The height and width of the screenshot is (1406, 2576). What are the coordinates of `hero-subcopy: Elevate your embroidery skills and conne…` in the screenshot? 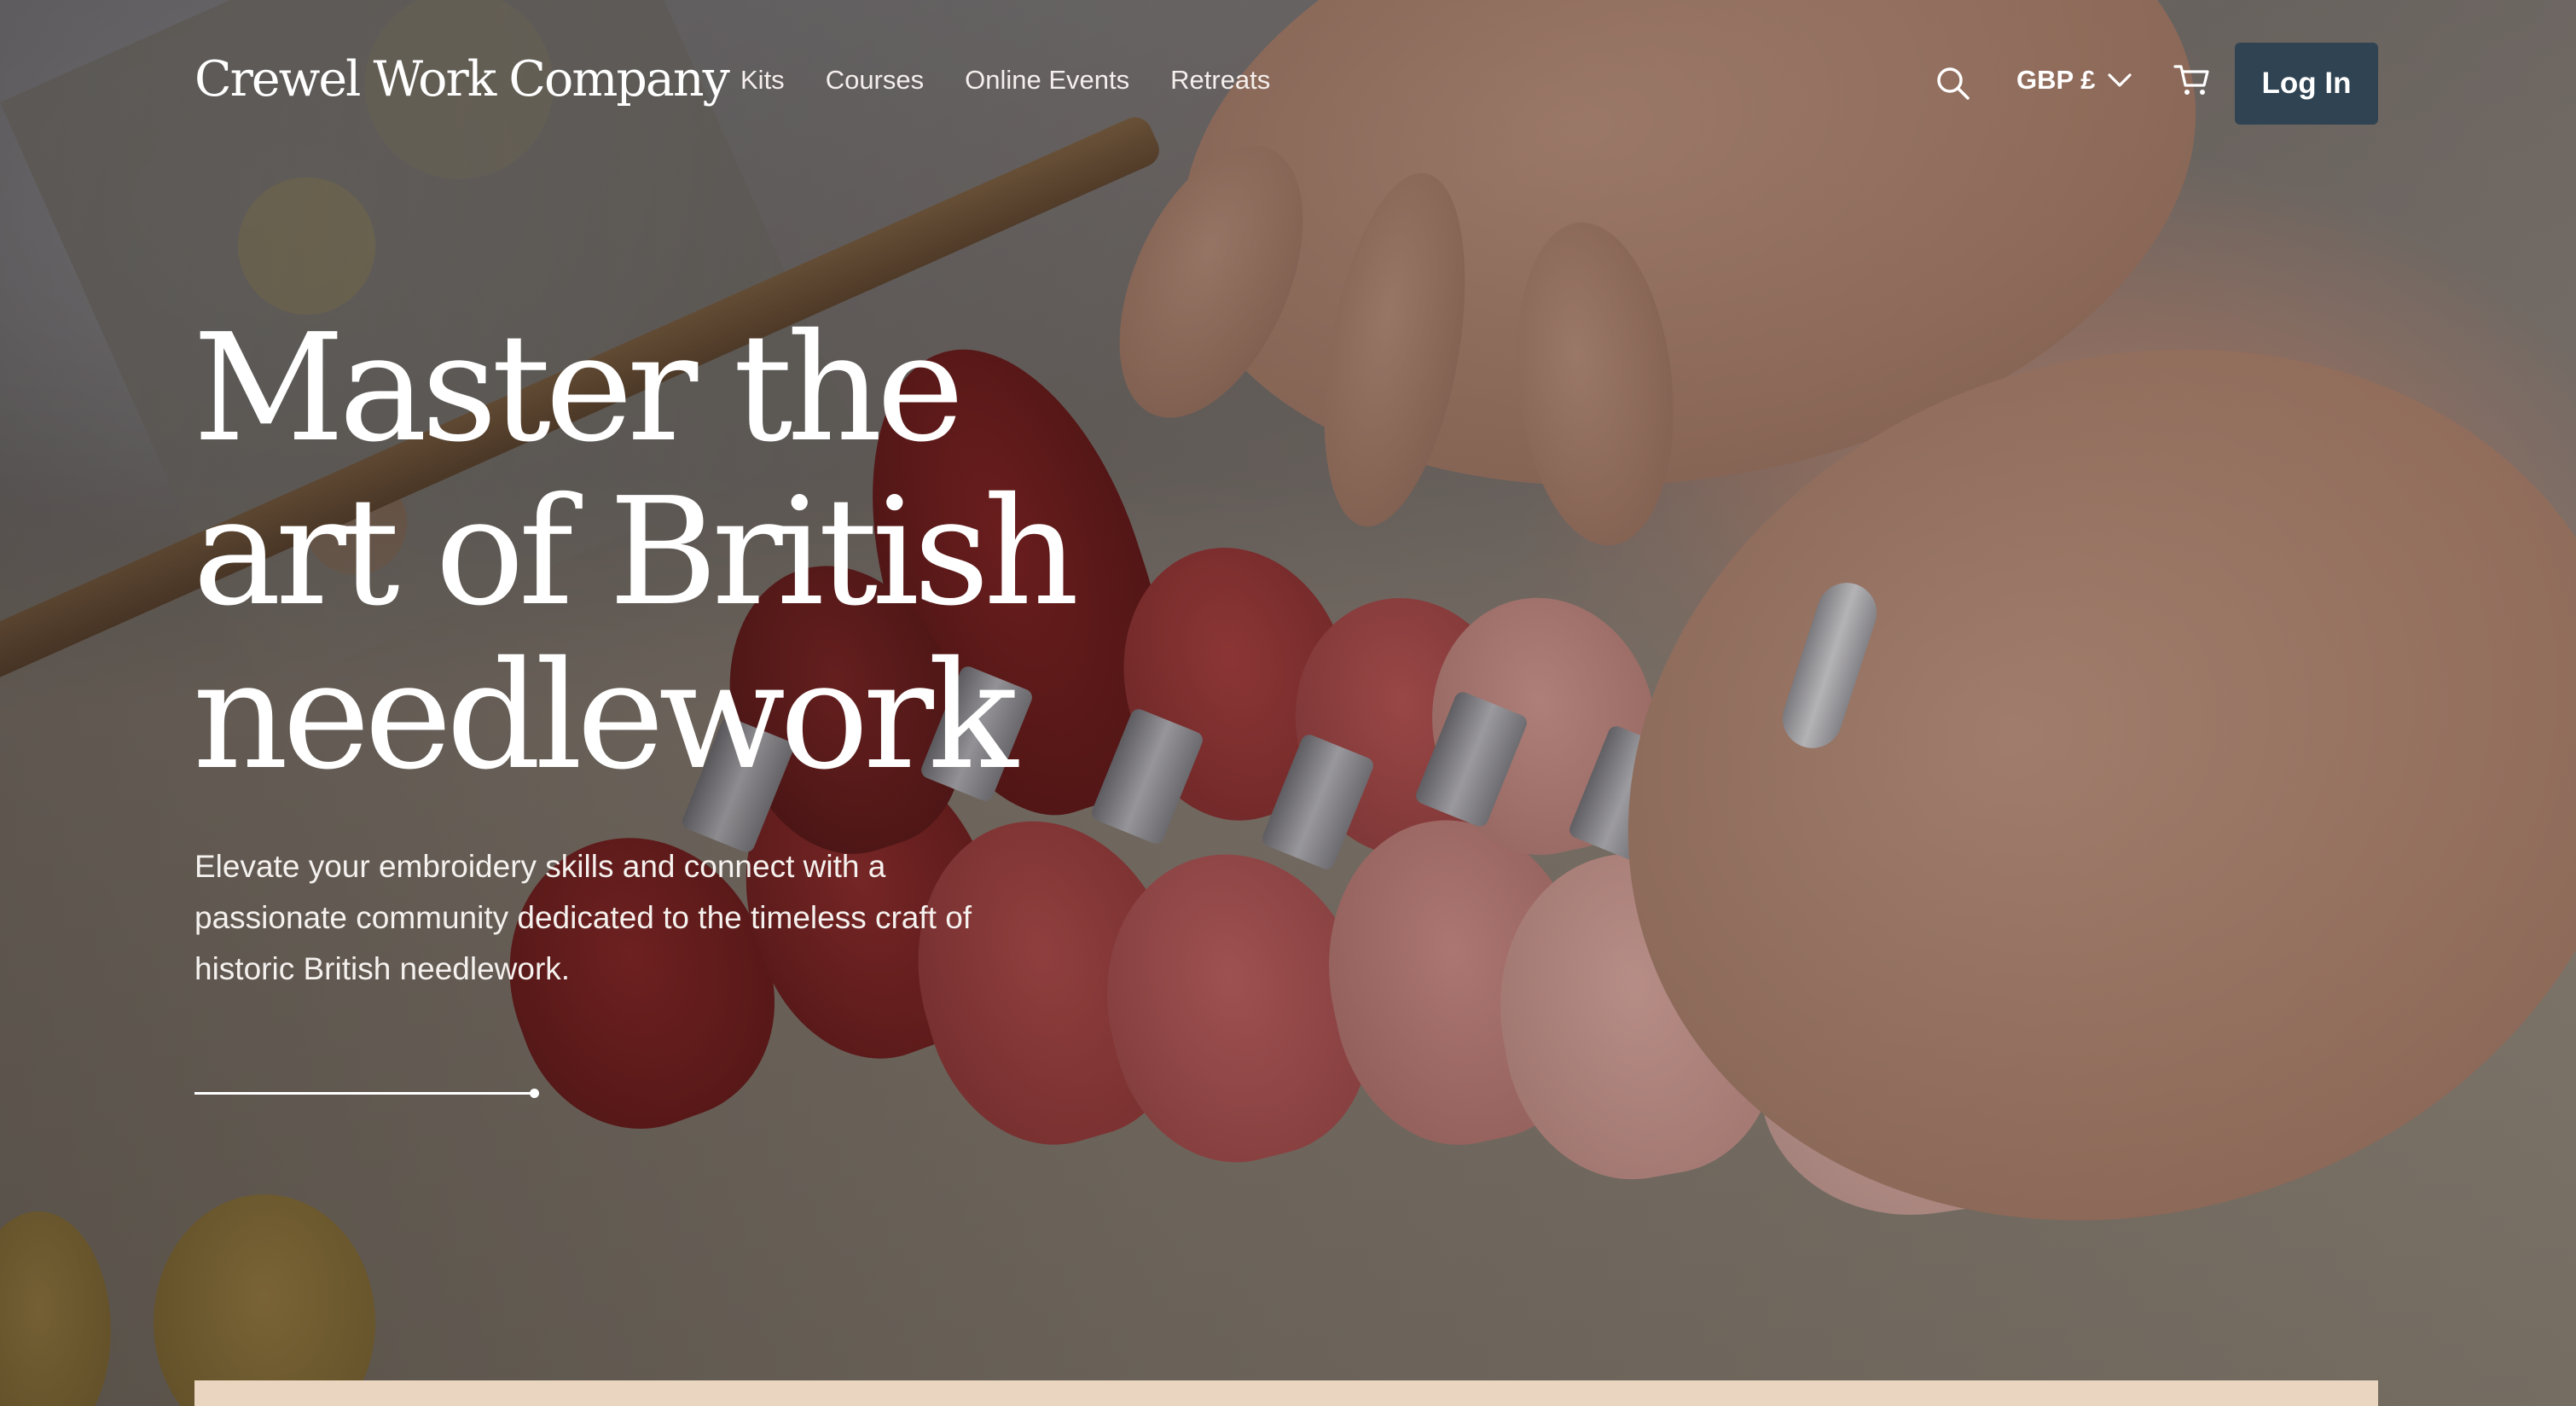 It's located at (620, 918).